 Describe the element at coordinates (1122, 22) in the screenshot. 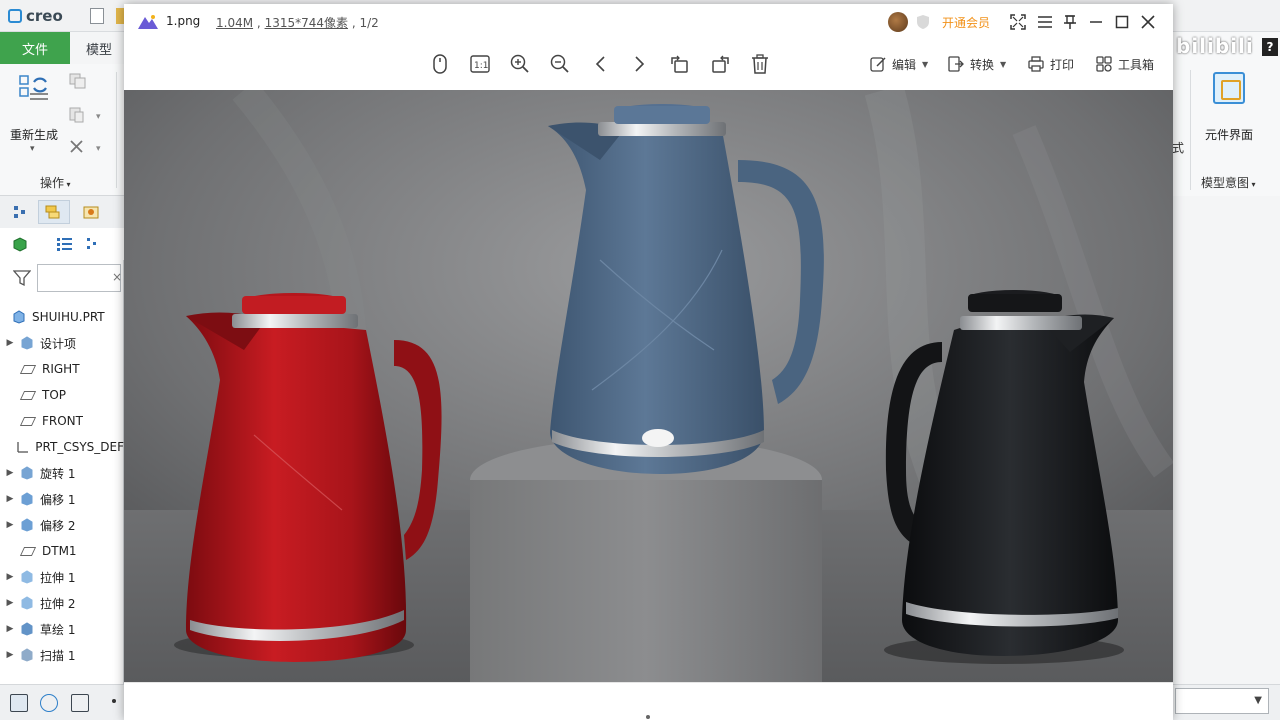

I see `maximize-icon` at that location.